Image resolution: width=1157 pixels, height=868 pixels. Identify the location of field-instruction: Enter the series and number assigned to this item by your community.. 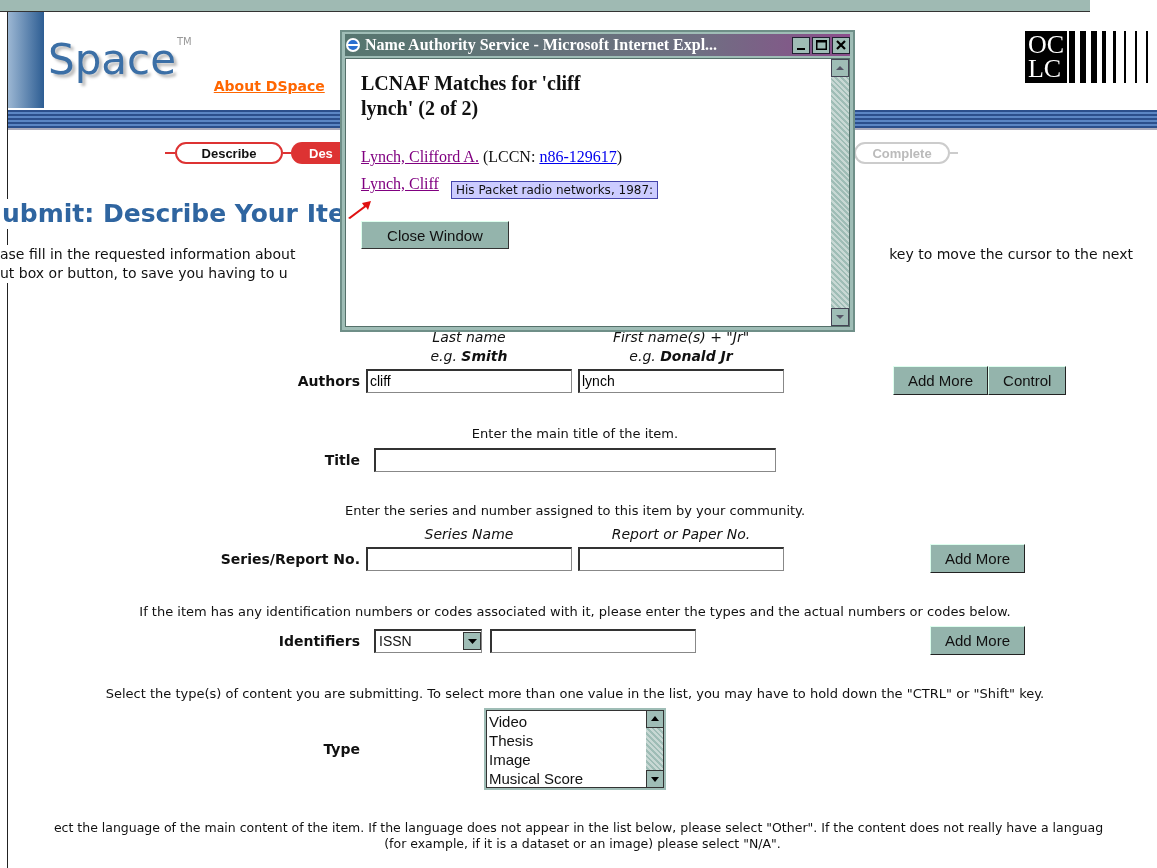
(575, 511).